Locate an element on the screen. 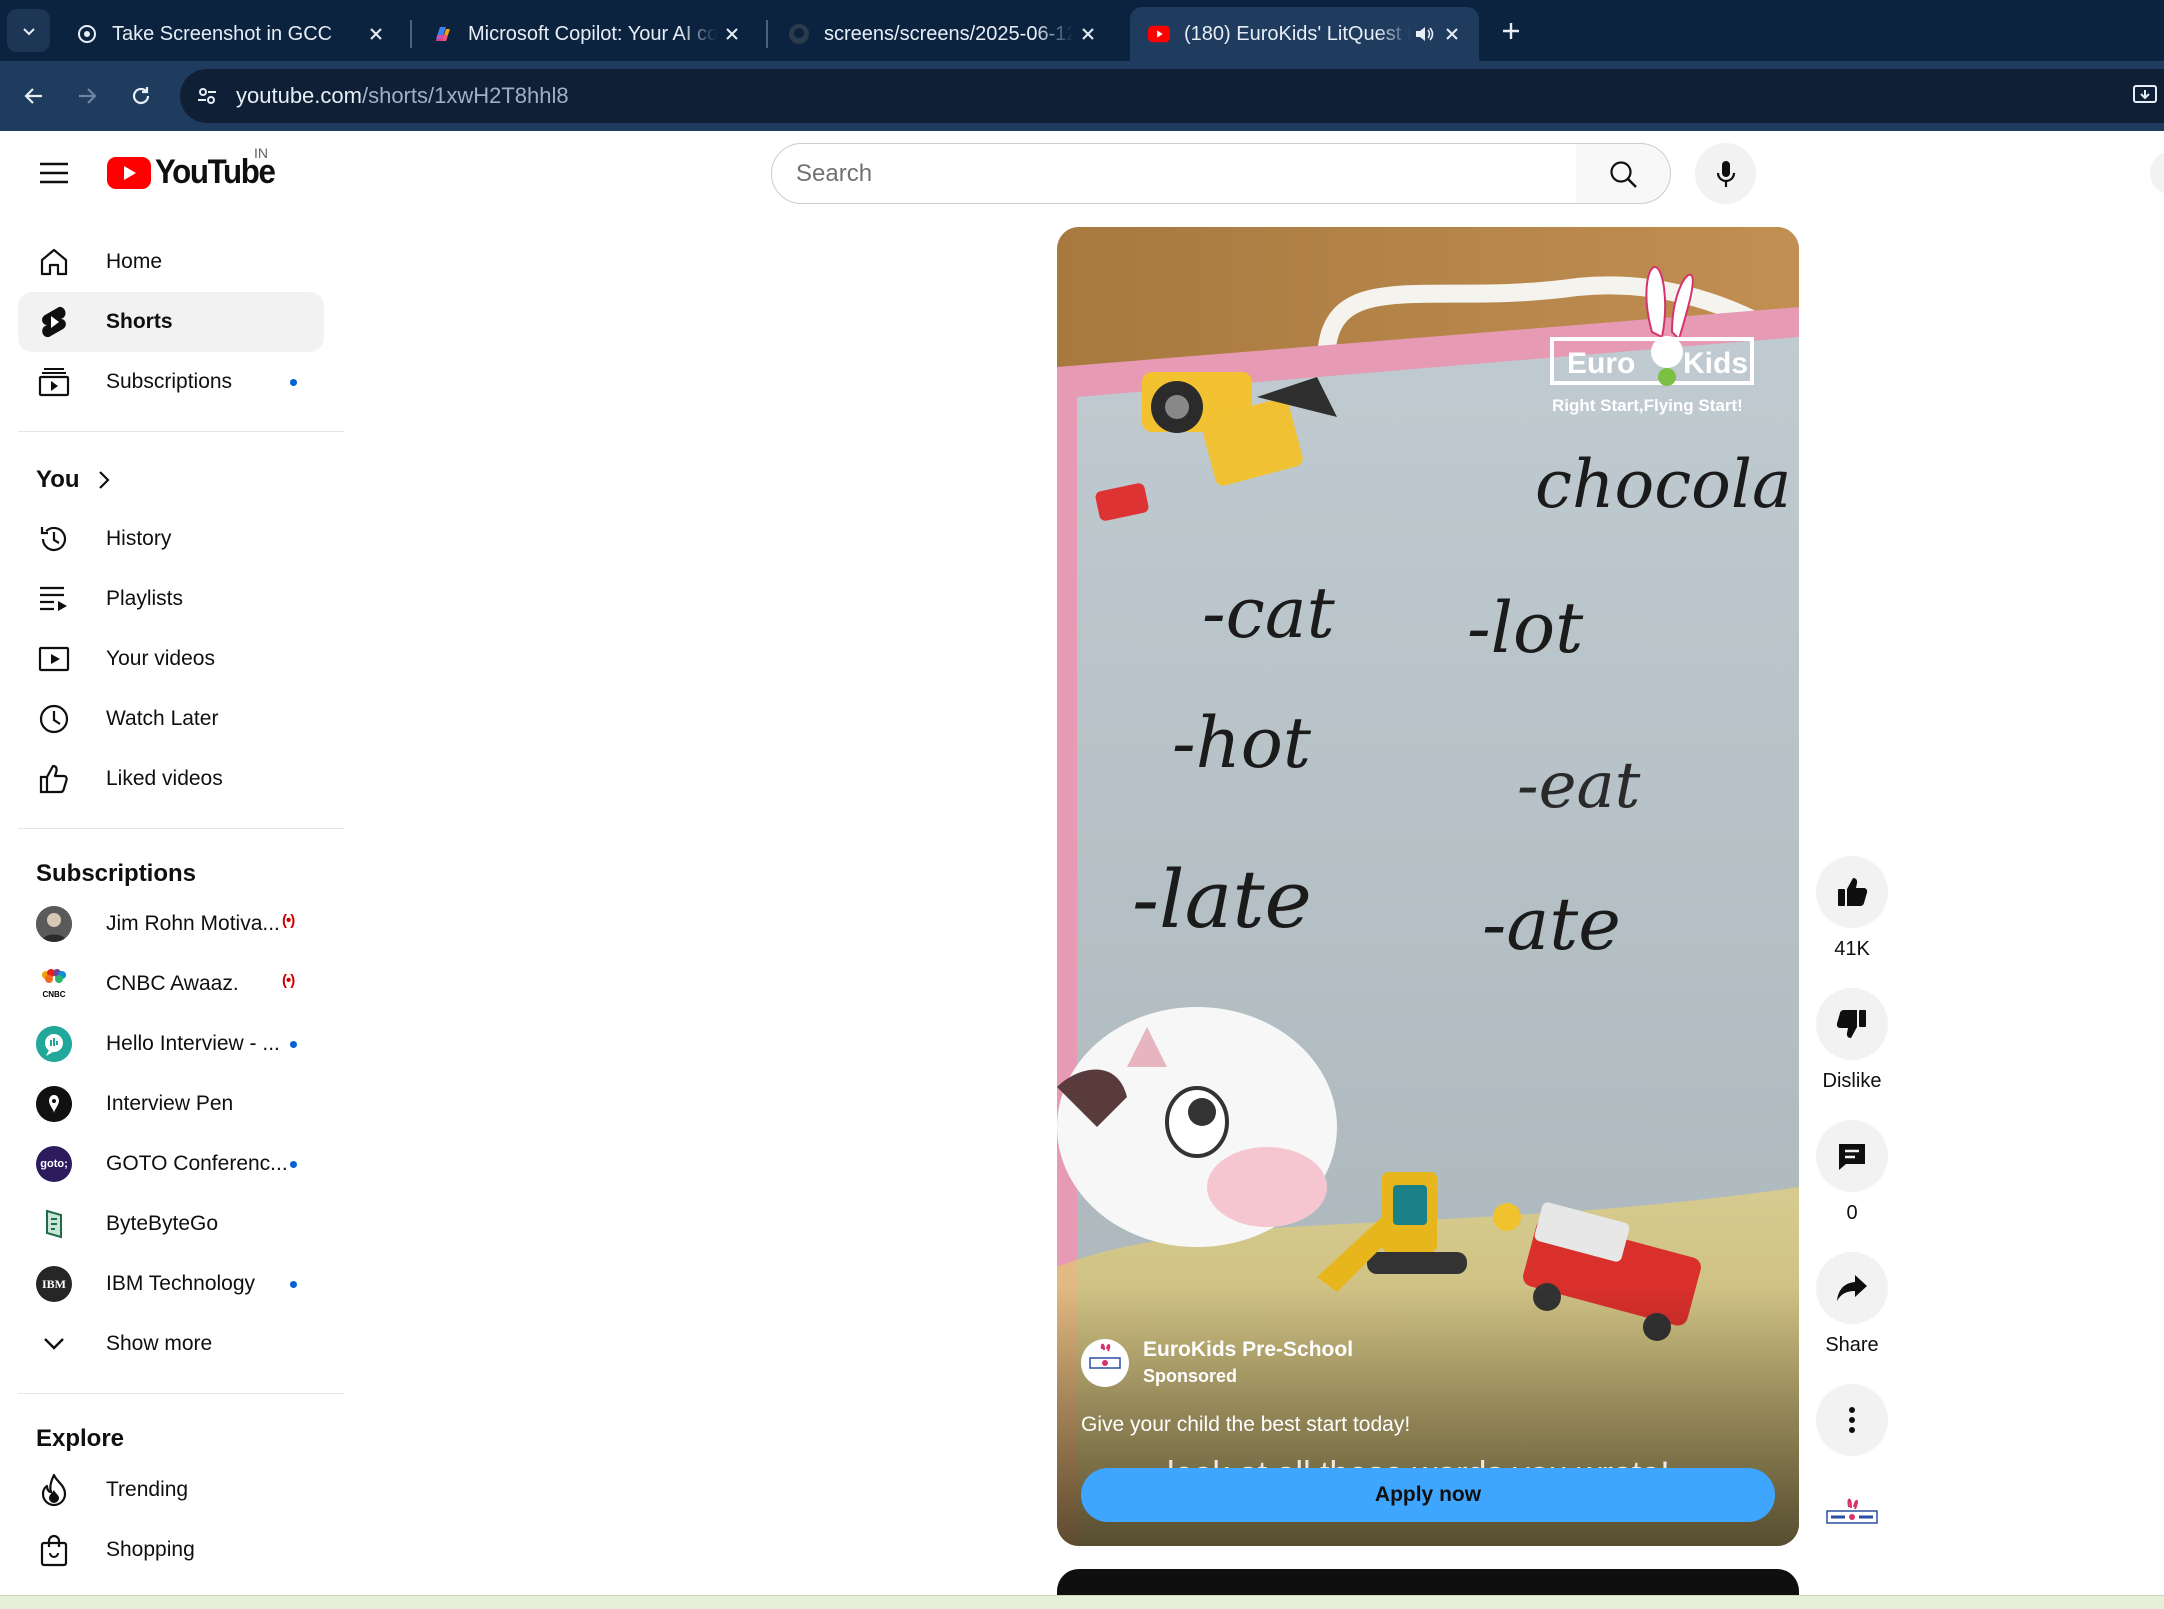 The height and width of the screenshot is (1609, 2164). channel-name: ByteByteGo is located at coordinates (162, 1223).